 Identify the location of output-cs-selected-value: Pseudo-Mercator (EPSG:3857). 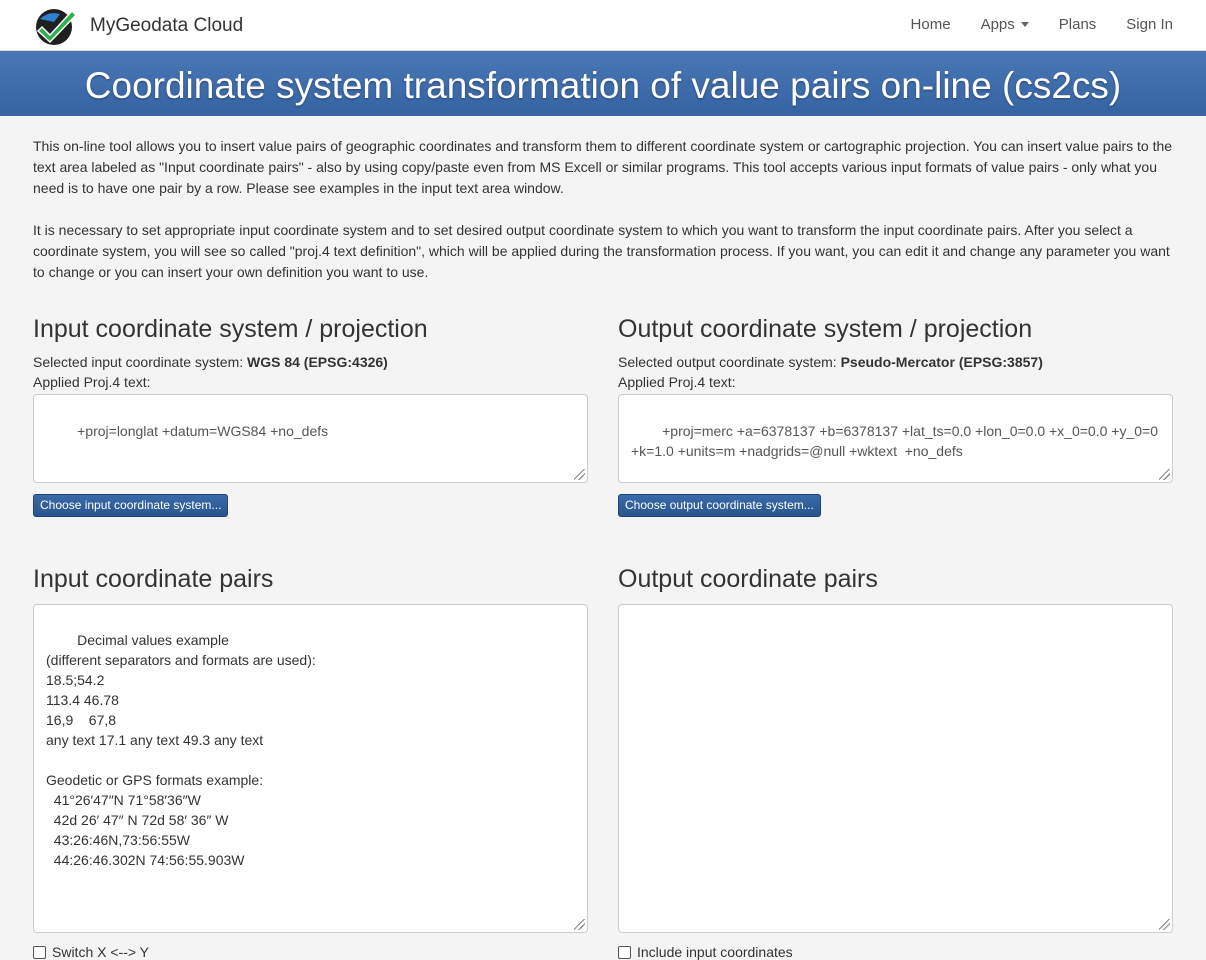
(941, 362).